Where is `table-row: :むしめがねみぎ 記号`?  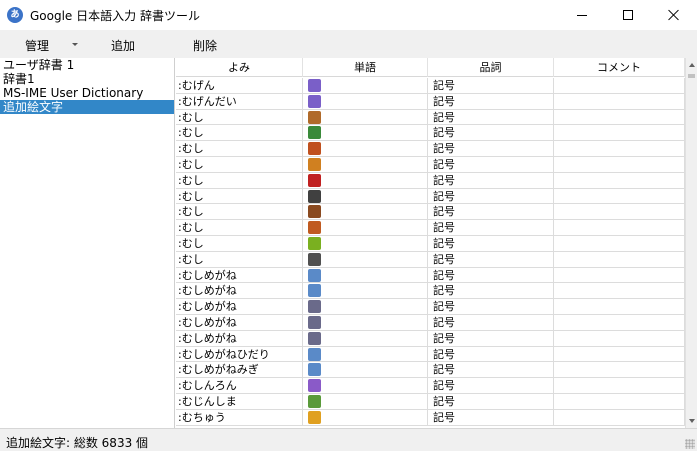 table-row: :むしめがねみぎ 記号 is located at coordinates (430, 370).